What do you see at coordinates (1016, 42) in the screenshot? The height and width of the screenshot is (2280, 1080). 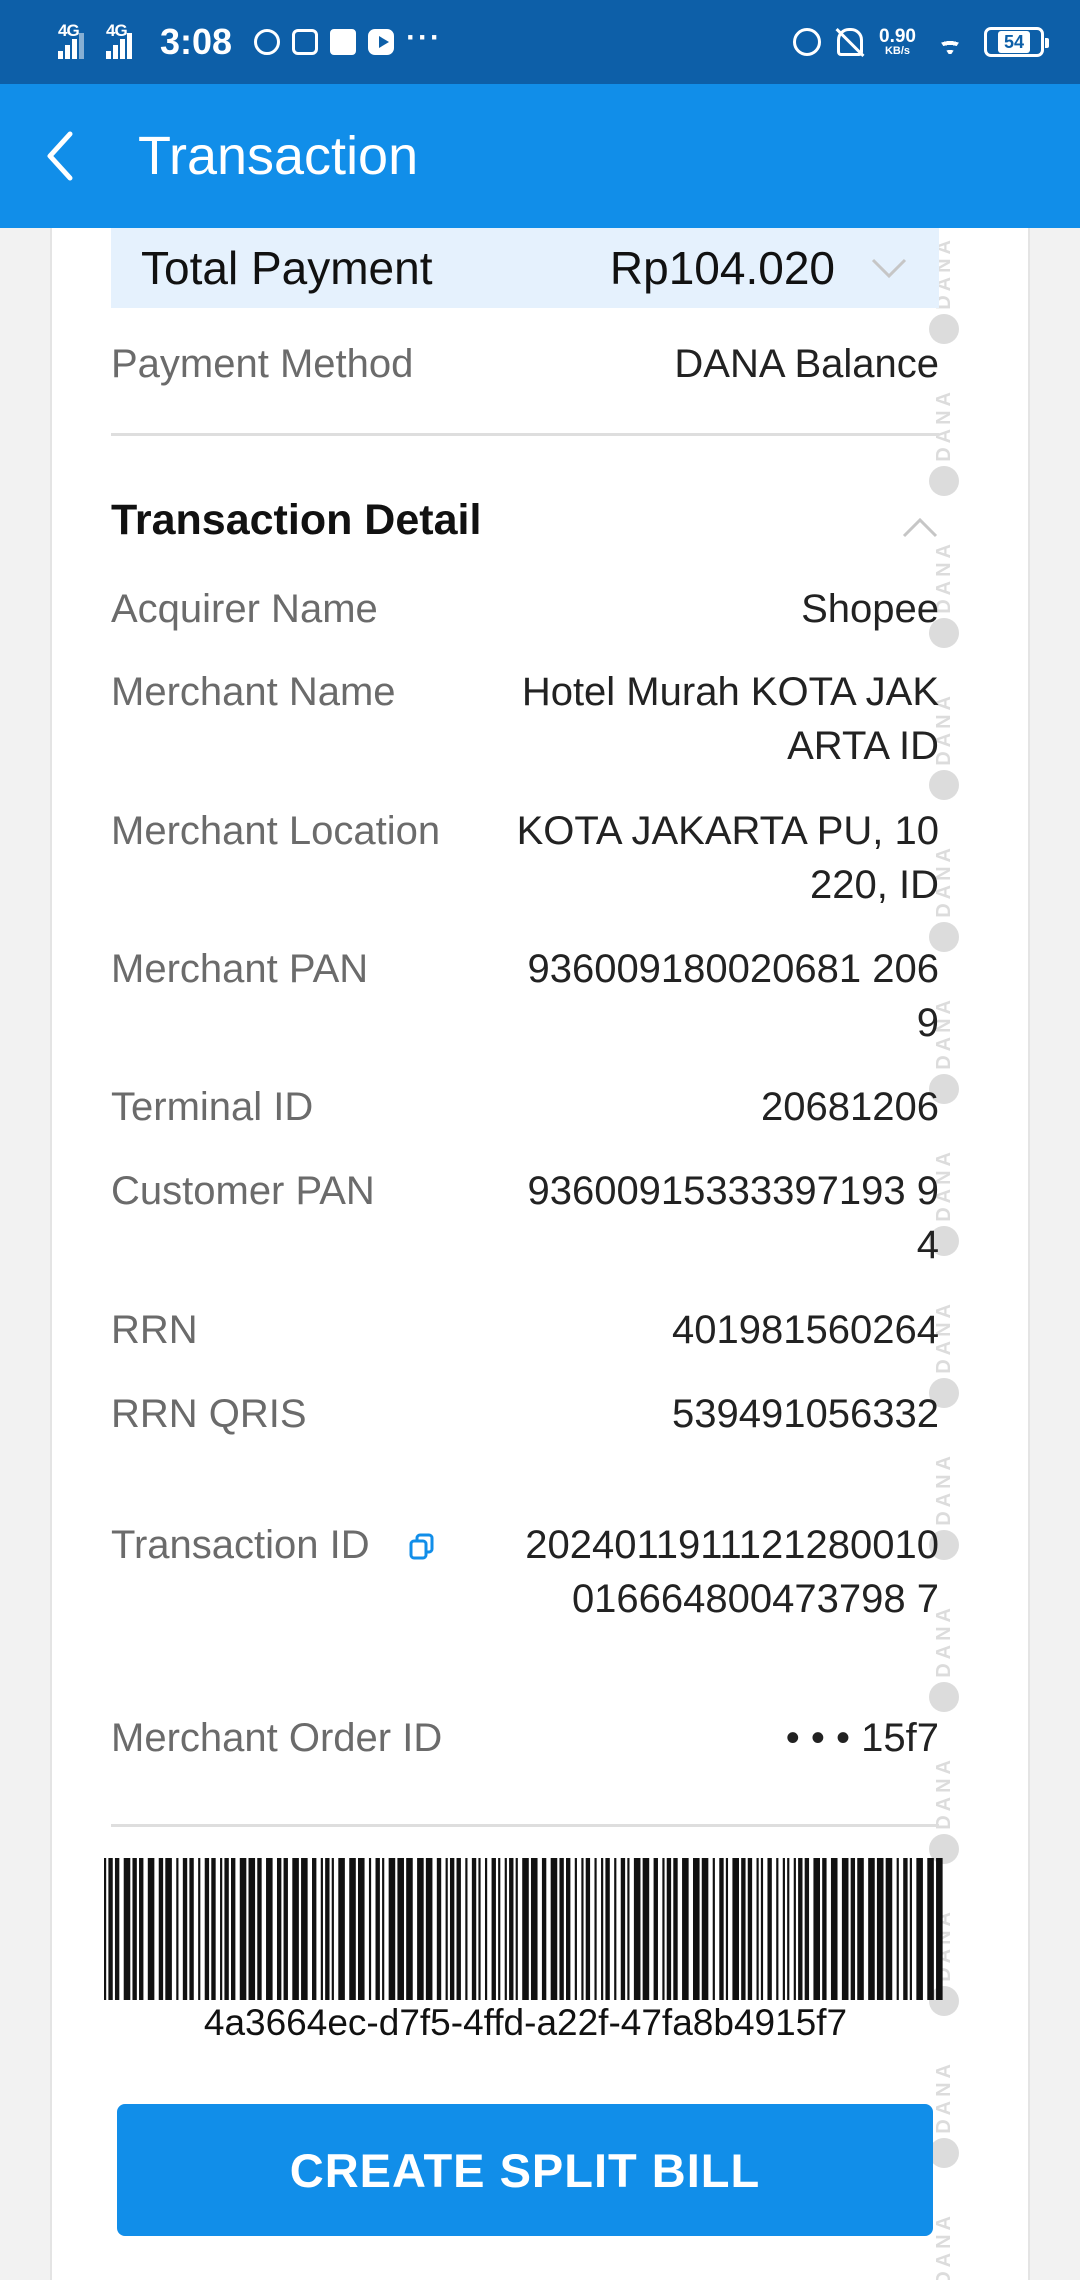 I see `battery-icon: 54` at bounding box center [1016, 42].